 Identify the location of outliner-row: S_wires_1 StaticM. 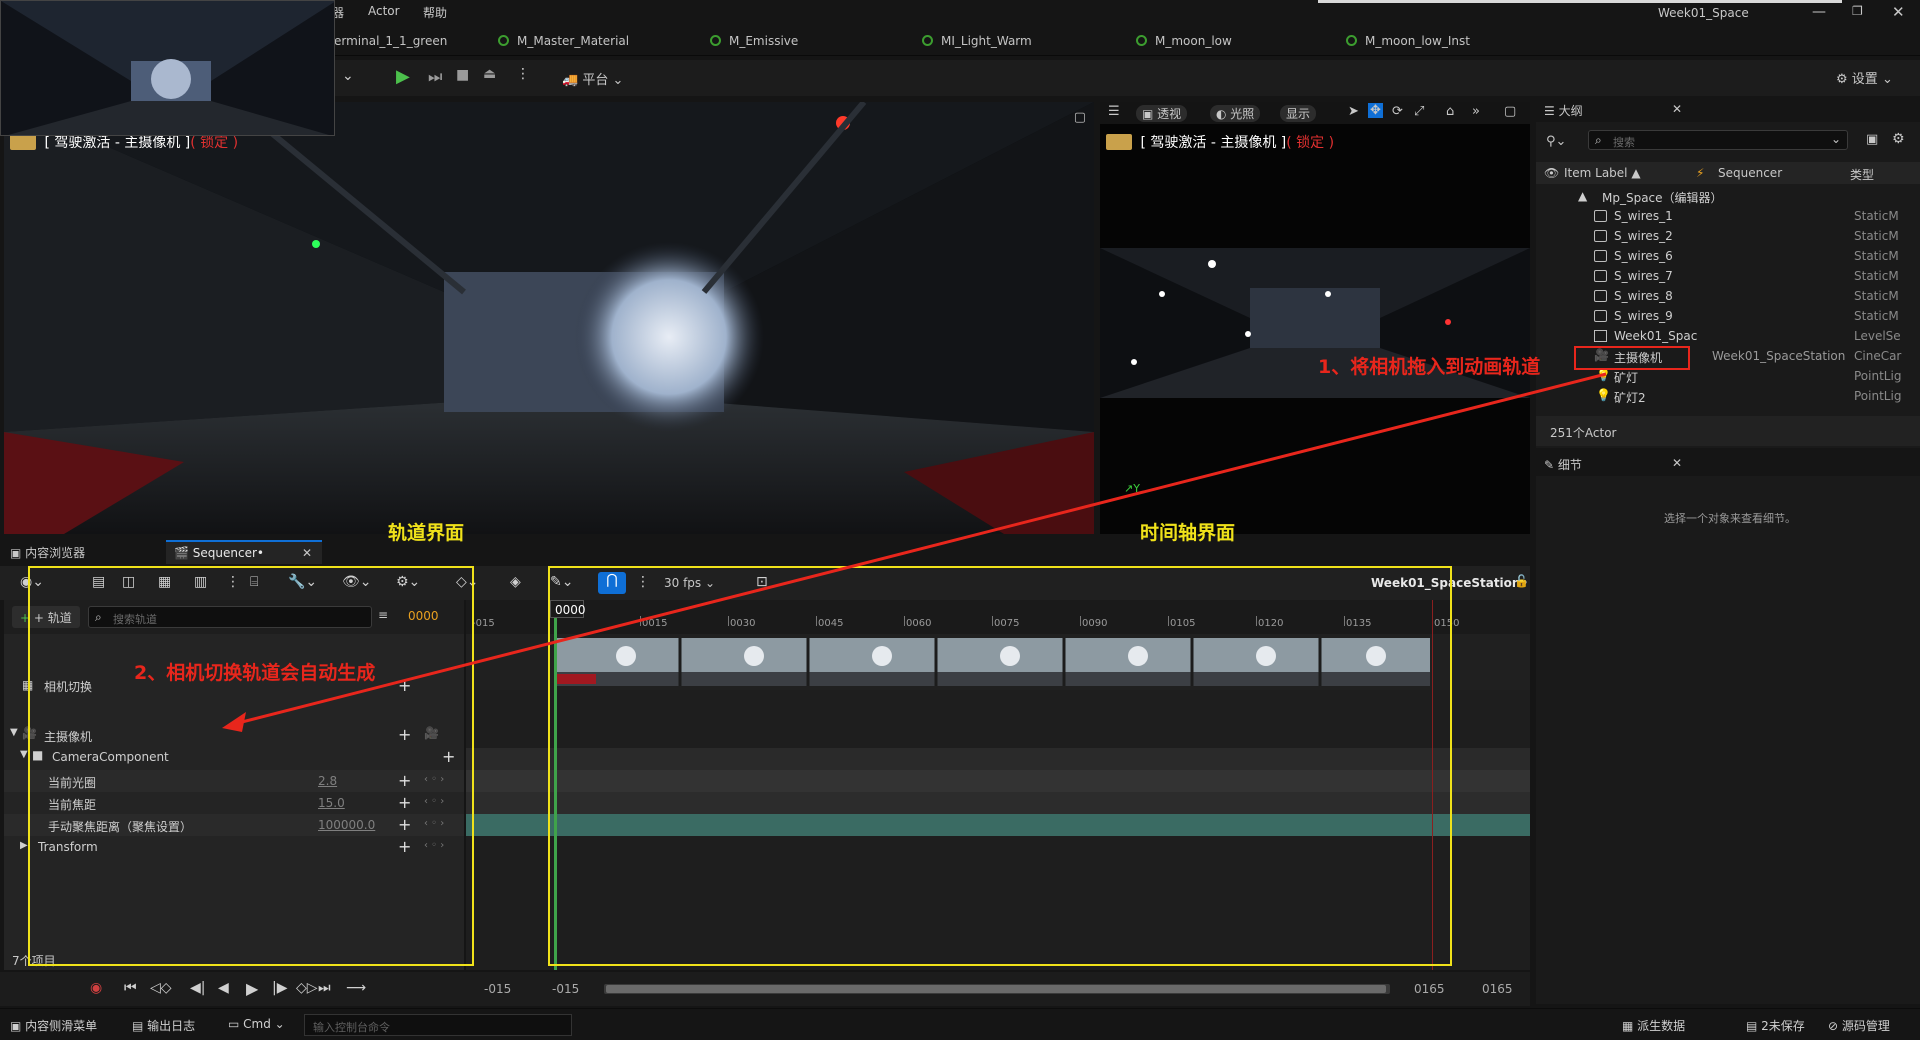
(1728, 216).